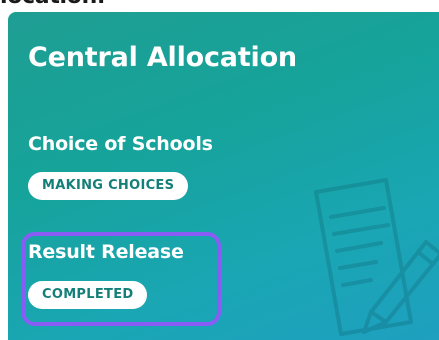  I want to click on card-title: Central Allocation, so click(162, 57).